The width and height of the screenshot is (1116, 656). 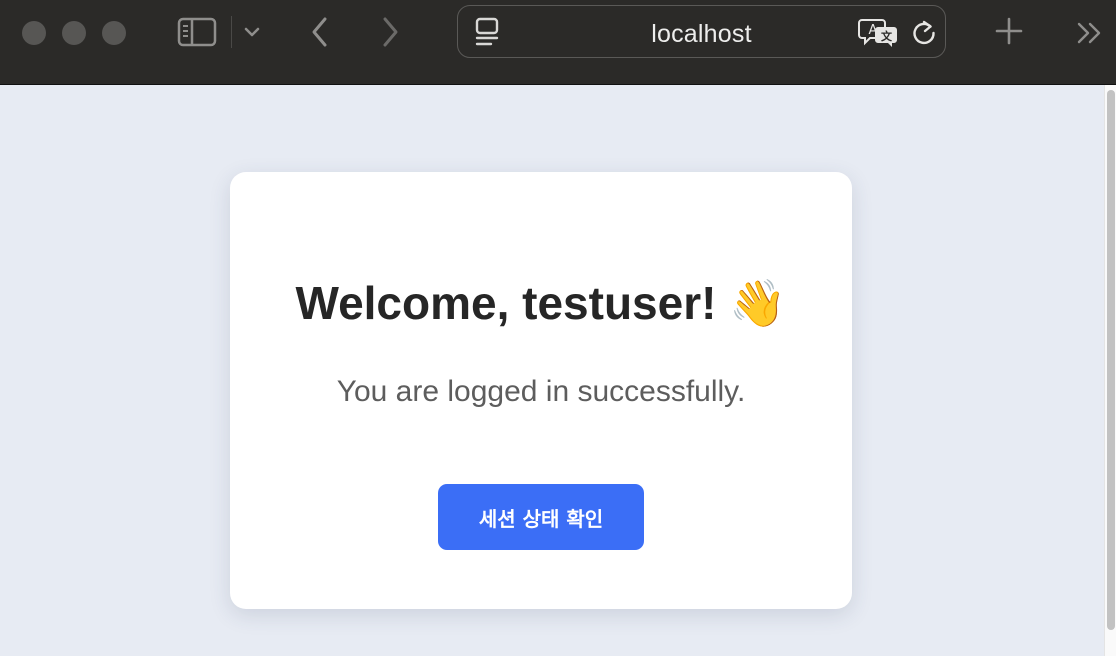 I want to click on forward-arrow-icon, so click(x=390, y=32).